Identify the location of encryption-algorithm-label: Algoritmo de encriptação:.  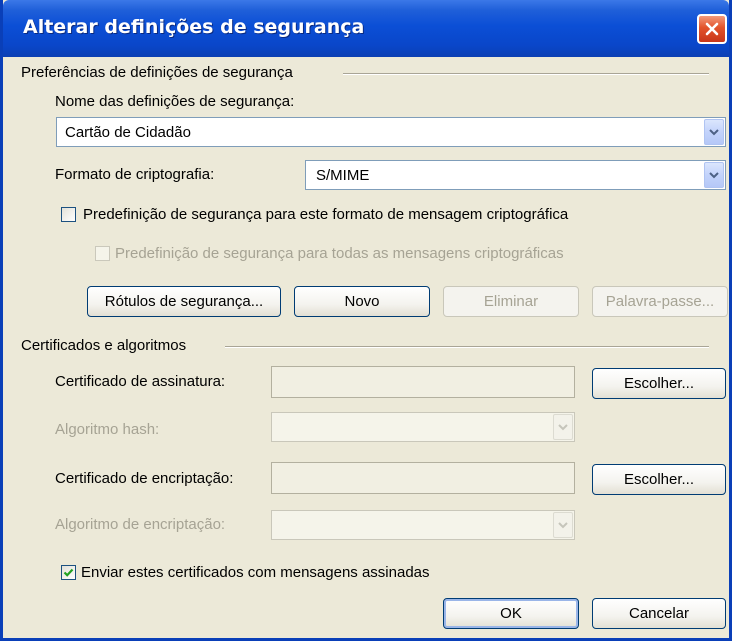
(140, 524).